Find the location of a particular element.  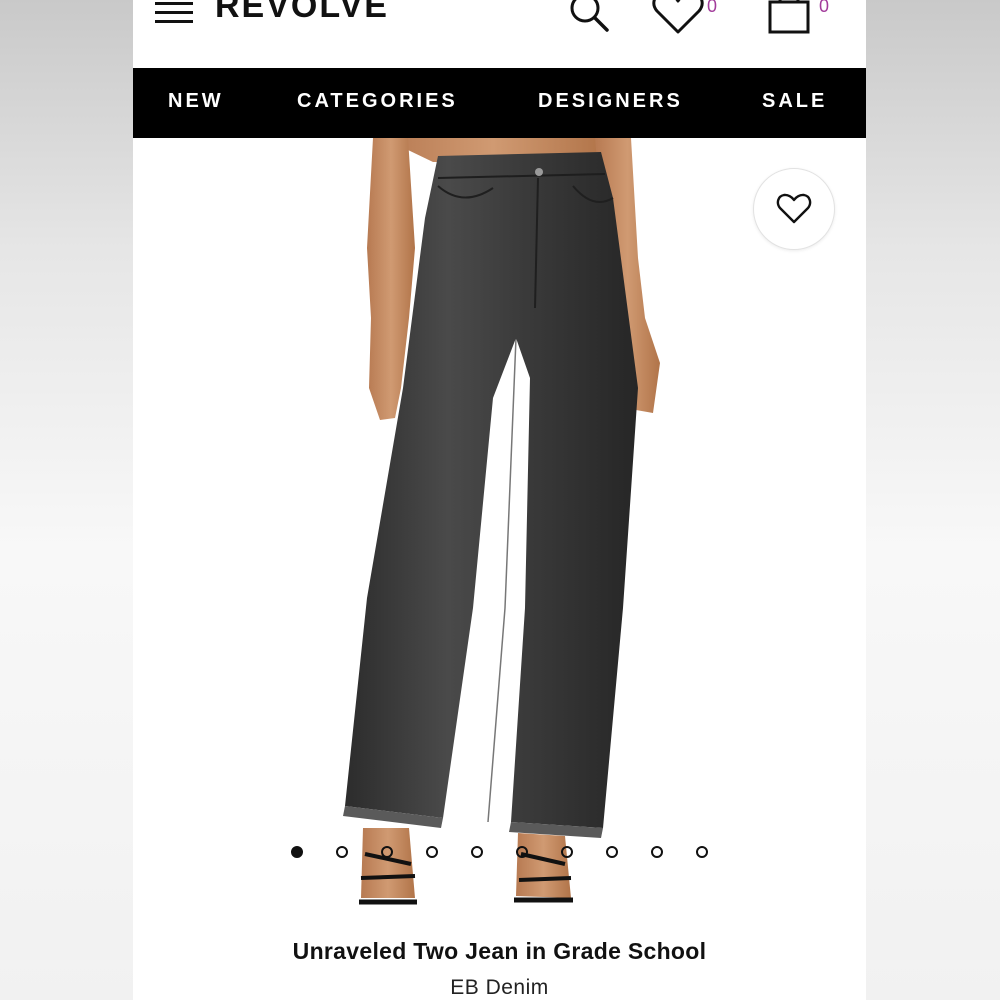

nav-designers: DESIGNERS is located at coordinates (610, 101).